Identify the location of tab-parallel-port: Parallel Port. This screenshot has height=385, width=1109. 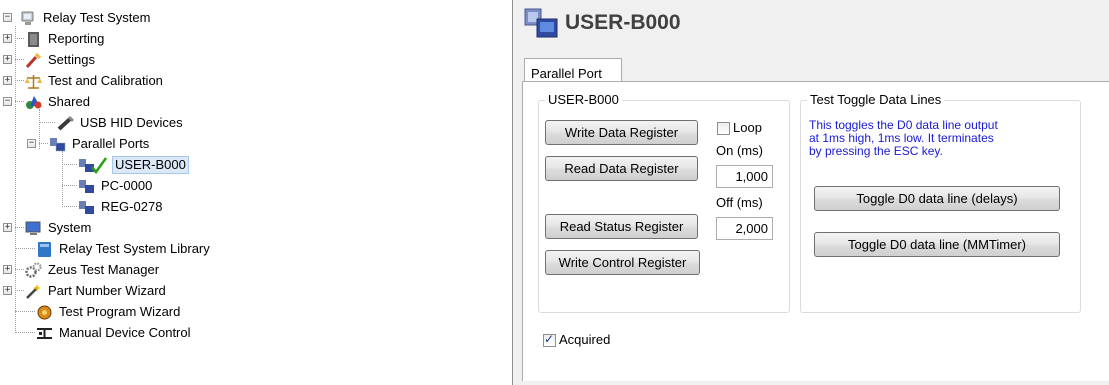
(573, 70).